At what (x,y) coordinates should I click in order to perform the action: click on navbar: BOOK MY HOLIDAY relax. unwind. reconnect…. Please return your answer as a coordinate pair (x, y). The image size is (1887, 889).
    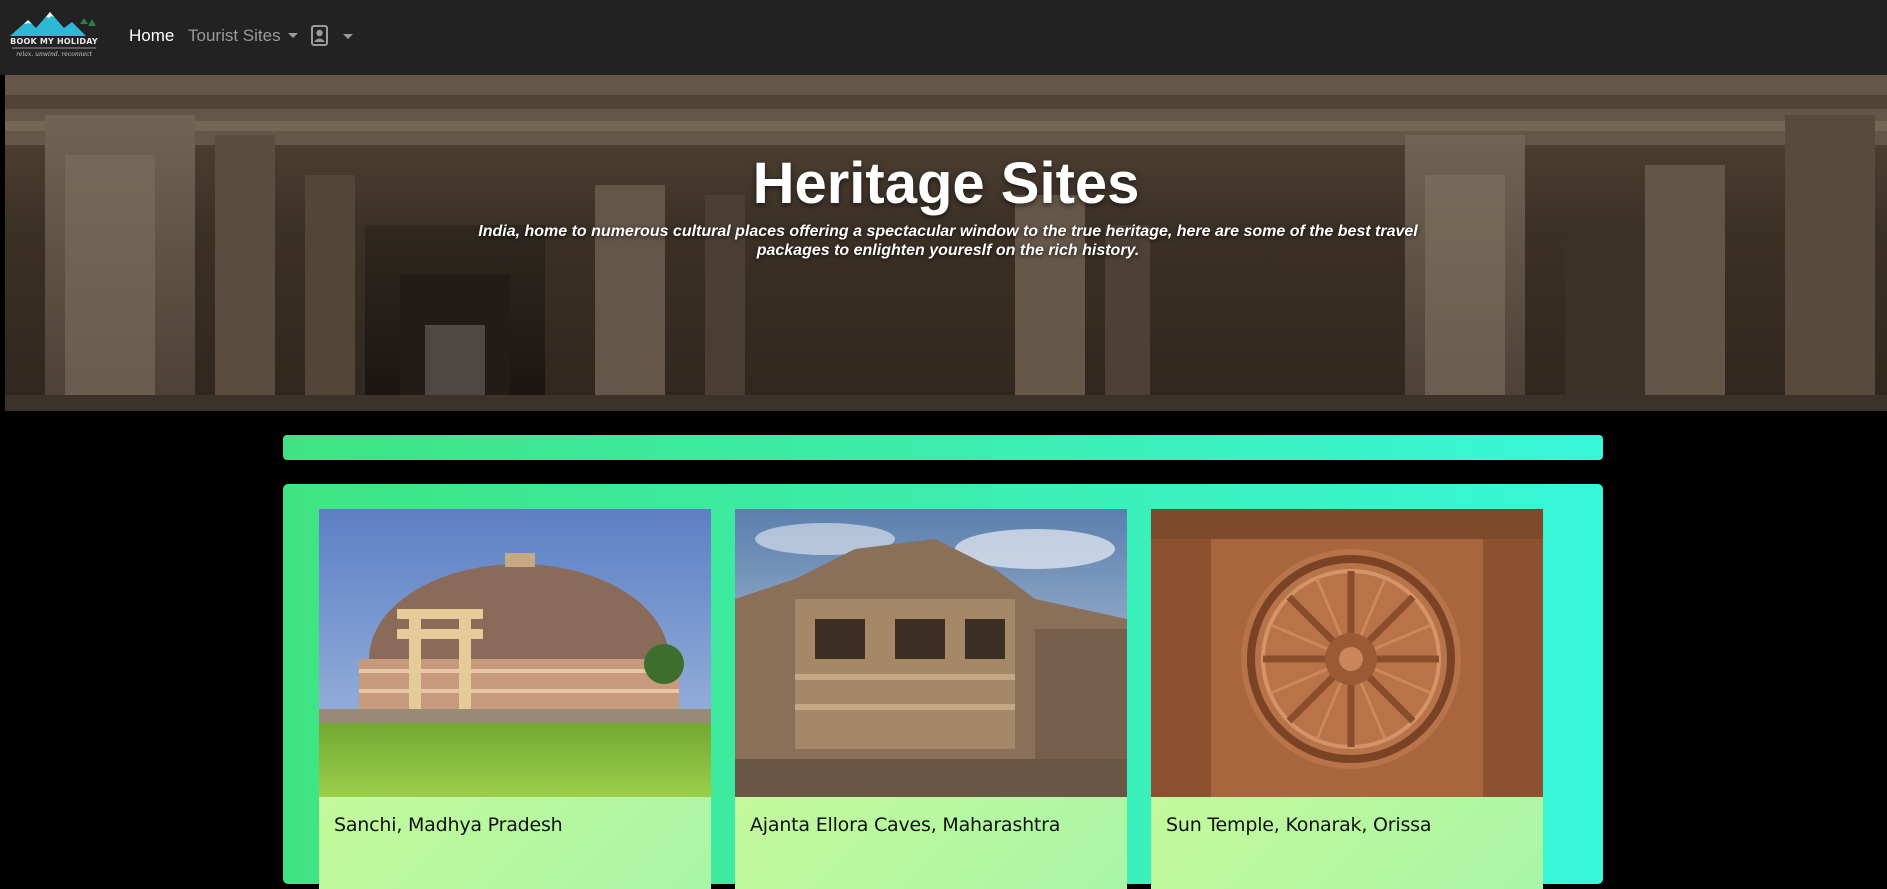
    Looking at the image, I should click on (943, 37).